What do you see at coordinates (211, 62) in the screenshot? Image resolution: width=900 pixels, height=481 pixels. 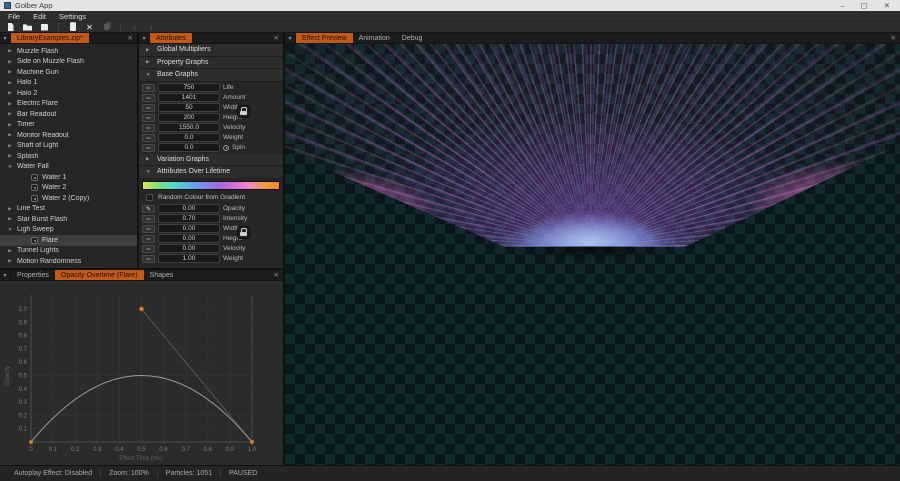 I see `section-property-graphs: ▶ Property Graphs` at bounding box center [211, 62].